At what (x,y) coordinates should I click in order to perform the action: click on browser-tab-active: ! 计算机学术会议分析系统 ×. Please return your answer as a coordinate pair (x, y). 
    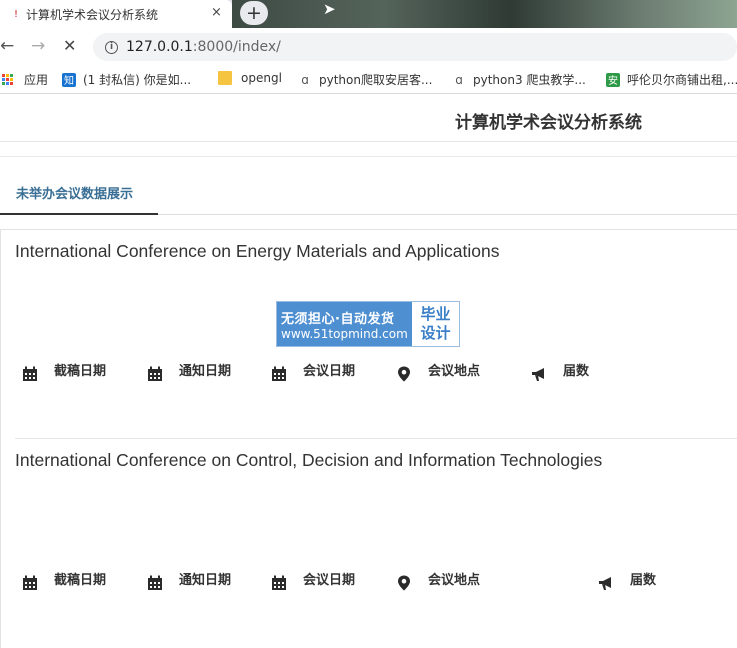
    Looking at the image, I should click on (116, 14).